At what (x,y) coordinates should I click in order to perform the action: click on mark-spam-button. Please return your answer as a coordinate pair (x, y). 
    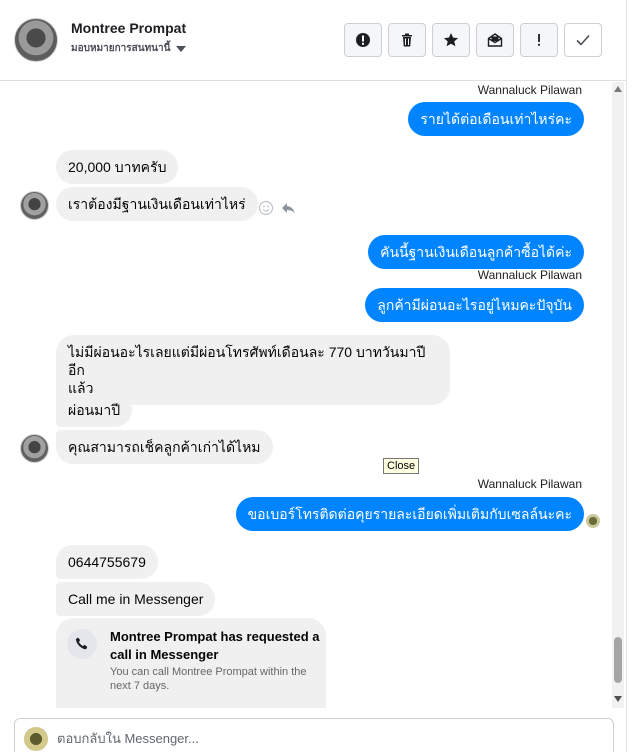
    Looking at the image, I should click on (363, 40).